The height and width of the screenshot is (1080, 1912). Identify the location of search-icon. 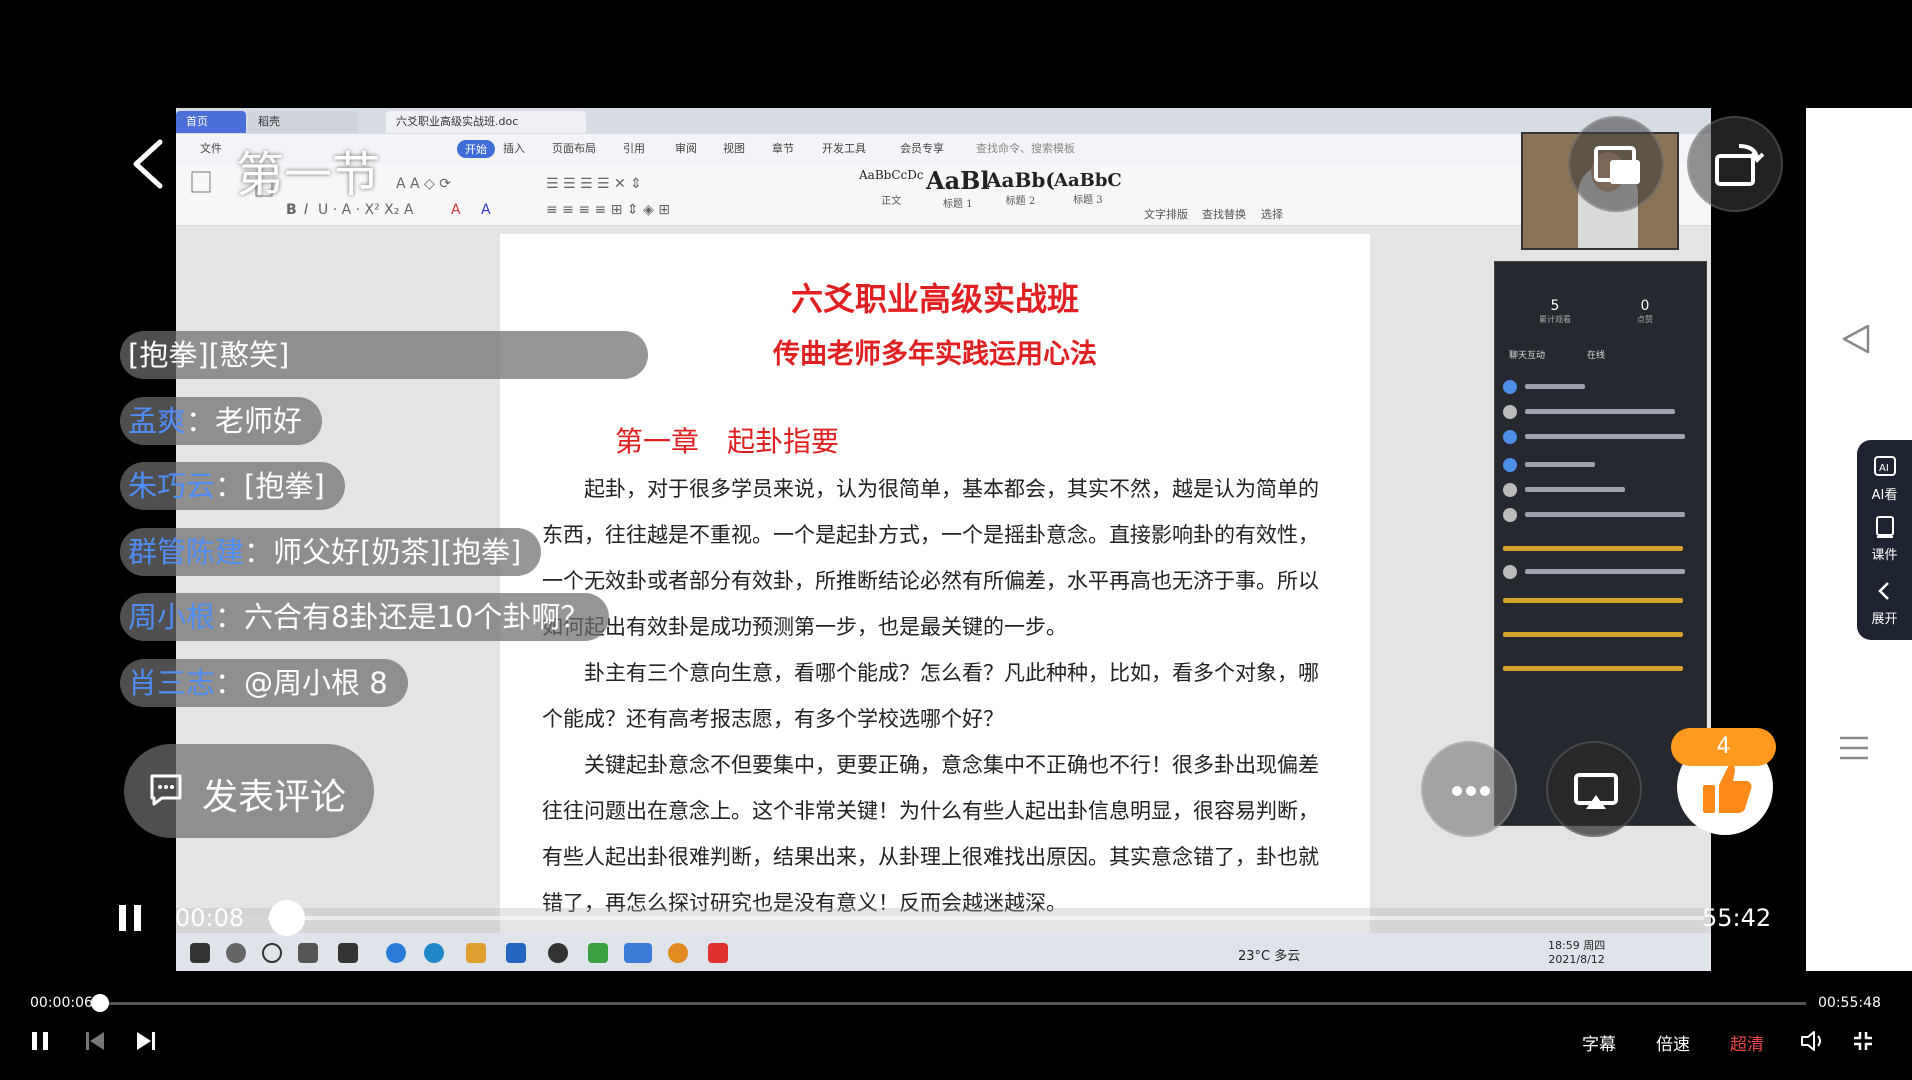
(236, 953).